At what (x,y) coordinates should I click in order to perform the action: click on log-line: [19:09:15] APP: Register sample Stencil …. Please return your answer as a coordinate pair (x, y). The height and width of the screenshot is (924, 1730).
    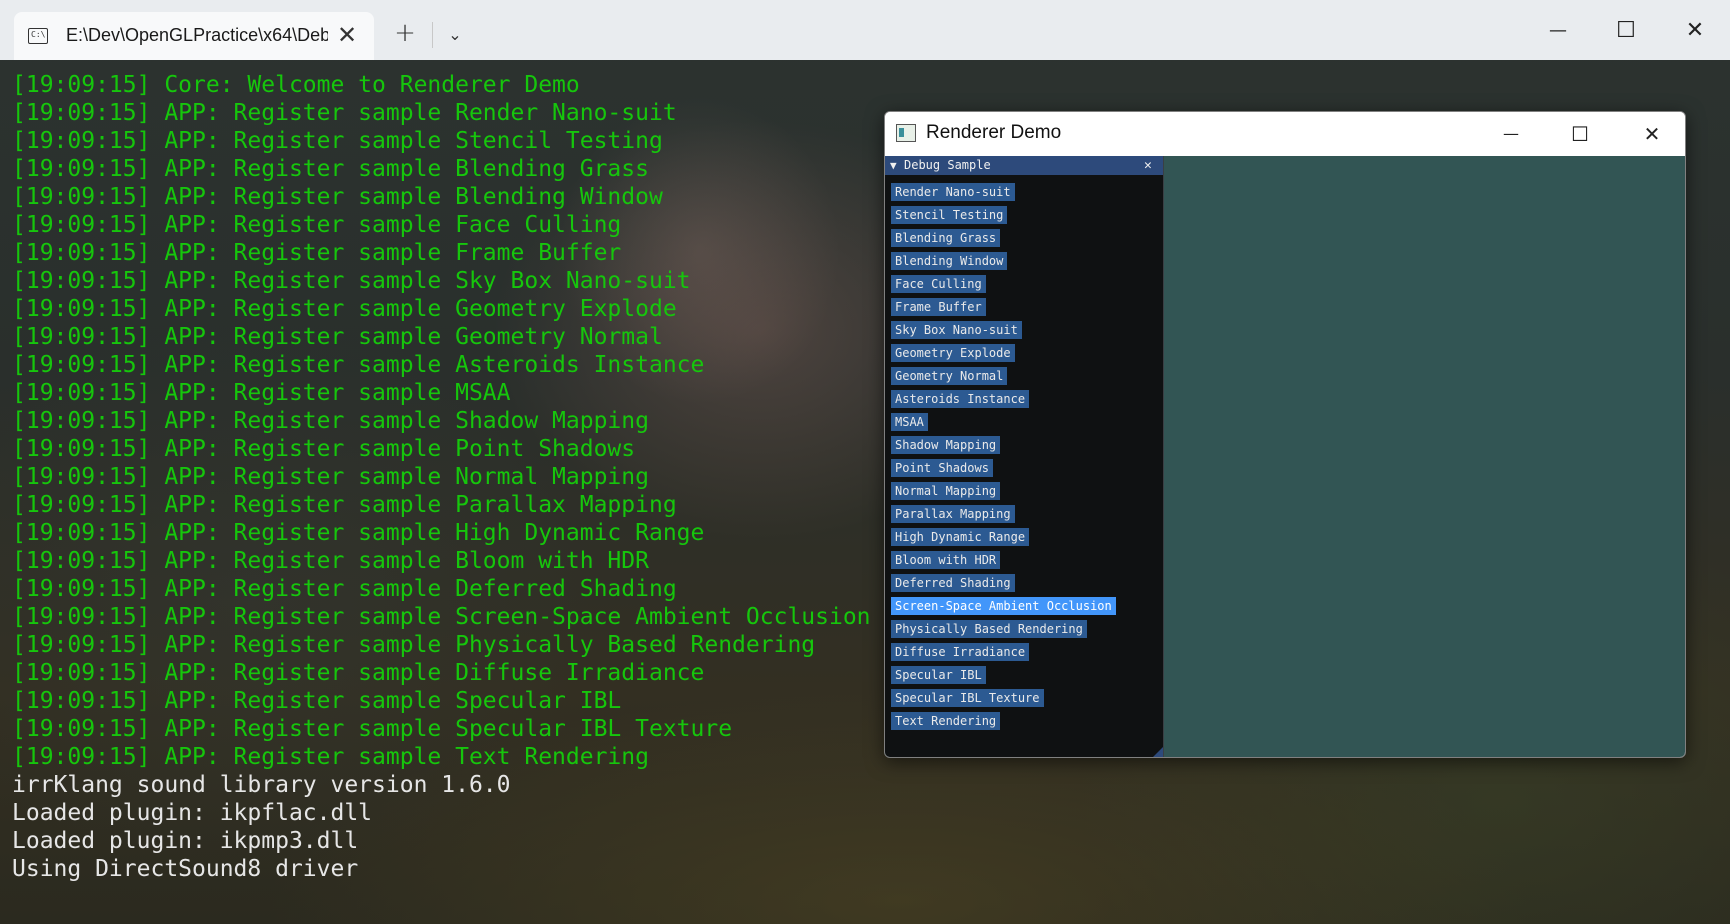
    Looking at the image, I should click on (337, 141).